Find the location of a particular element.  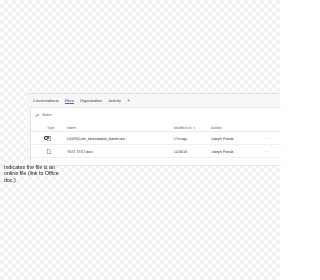

tab-activity: Activity is located at coordinates (114, 100).